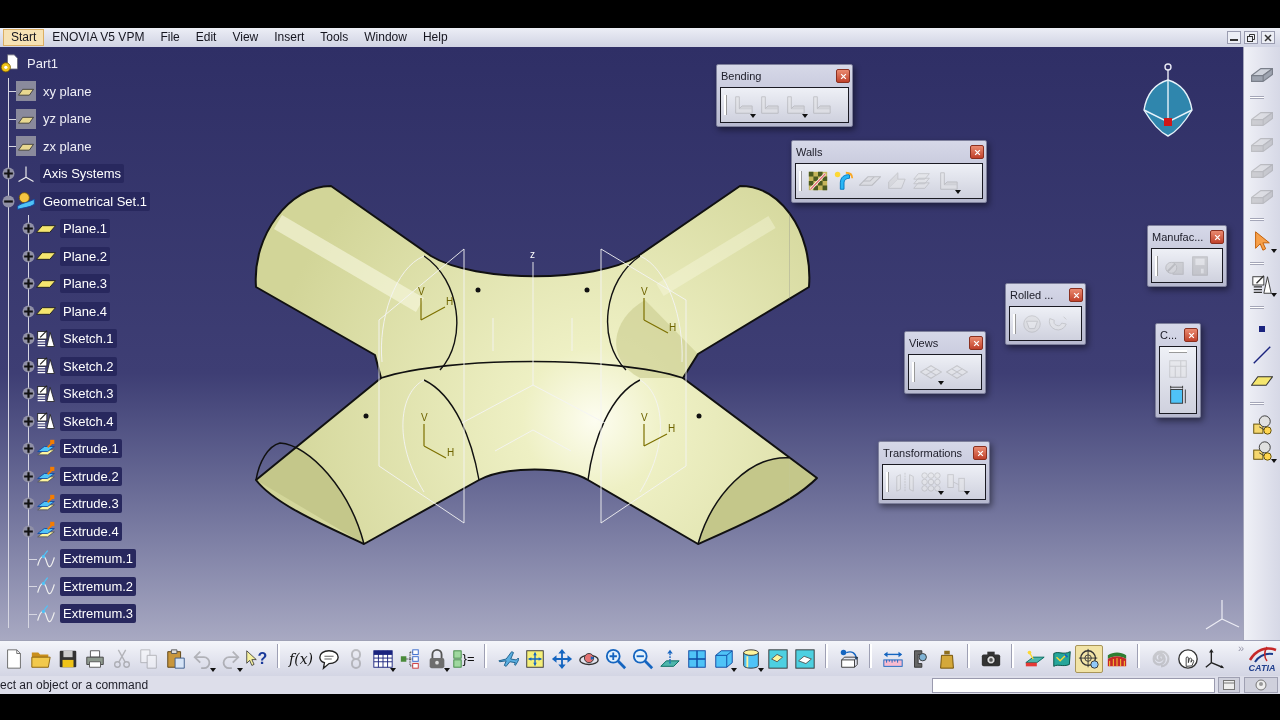 This screenshot has width=1280, height=720. What do you see at coordinates (67, 91) in the screenshot?
I see `tree-item: xy plane` at bounding box center [67, 91].